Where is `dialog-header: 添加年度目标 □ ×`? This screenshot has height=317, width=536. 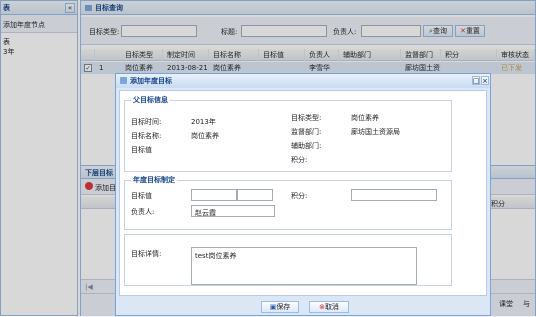
dialog-header: 添加年度目标 □ × is located at coordinates (303, 81).